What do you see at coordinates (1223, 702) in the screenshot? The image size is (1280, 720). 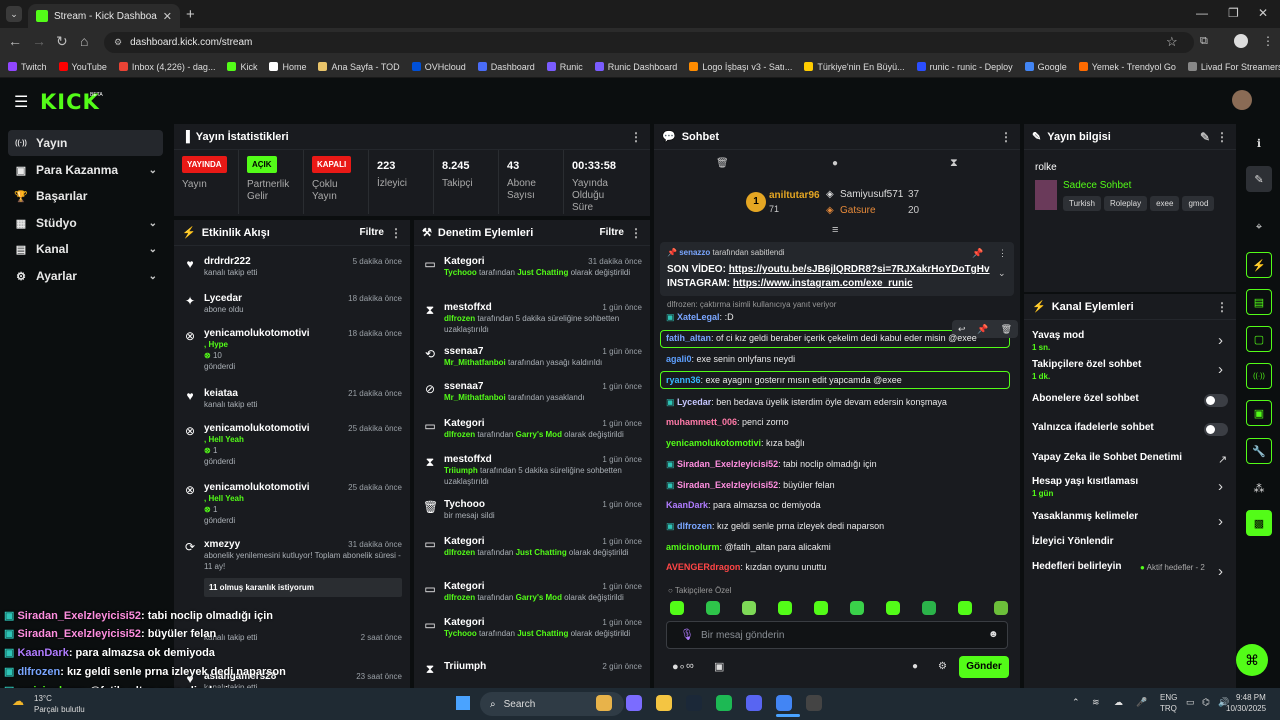 I see `volume-icon: 🔊` at bounding box center [1223, 702].